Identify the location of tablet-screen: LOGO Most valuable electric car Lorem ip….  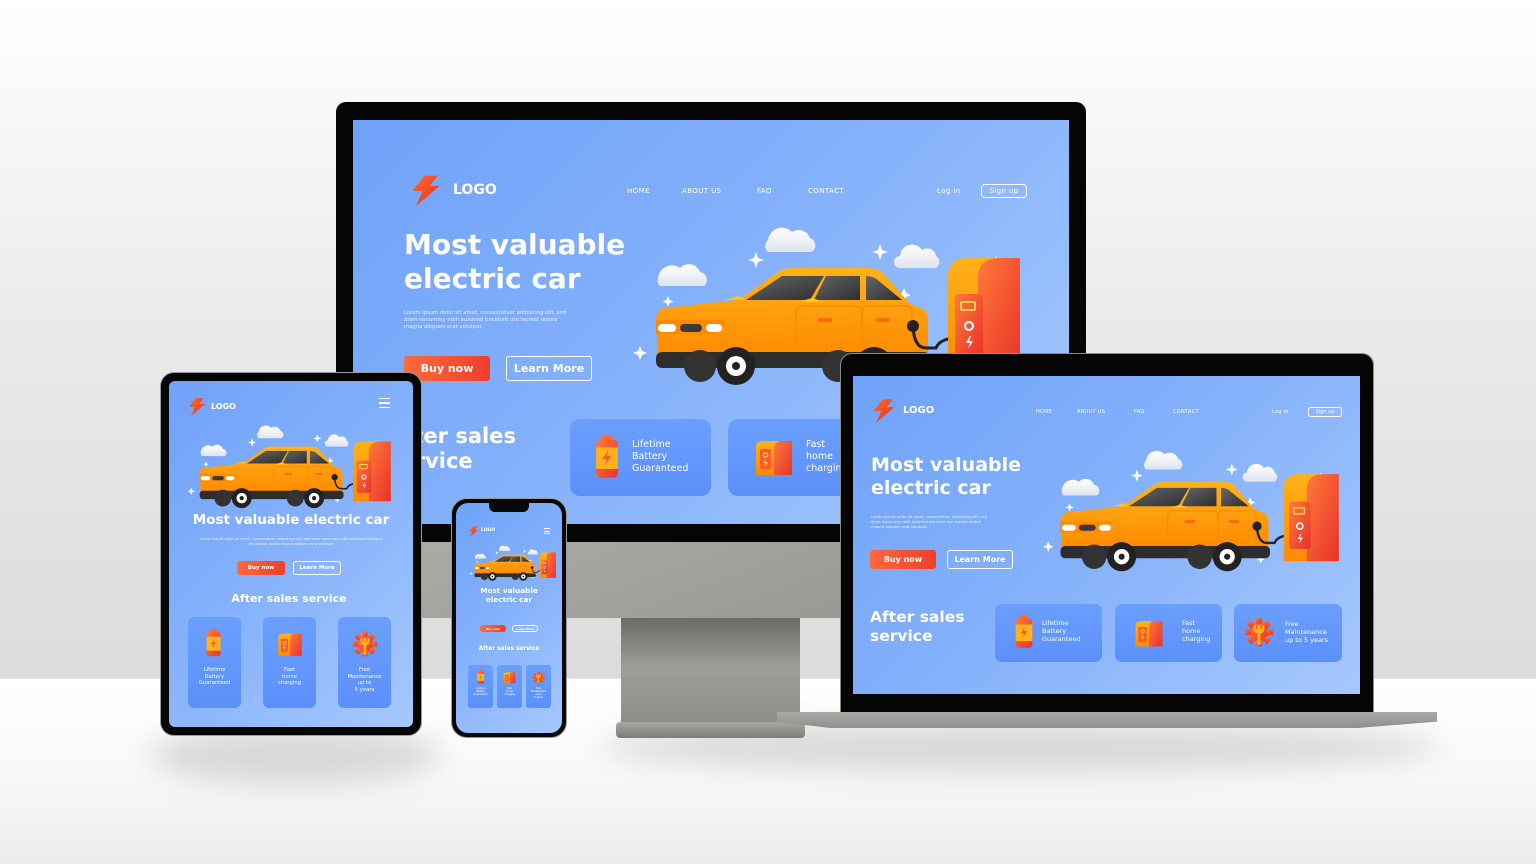
(291, 554).